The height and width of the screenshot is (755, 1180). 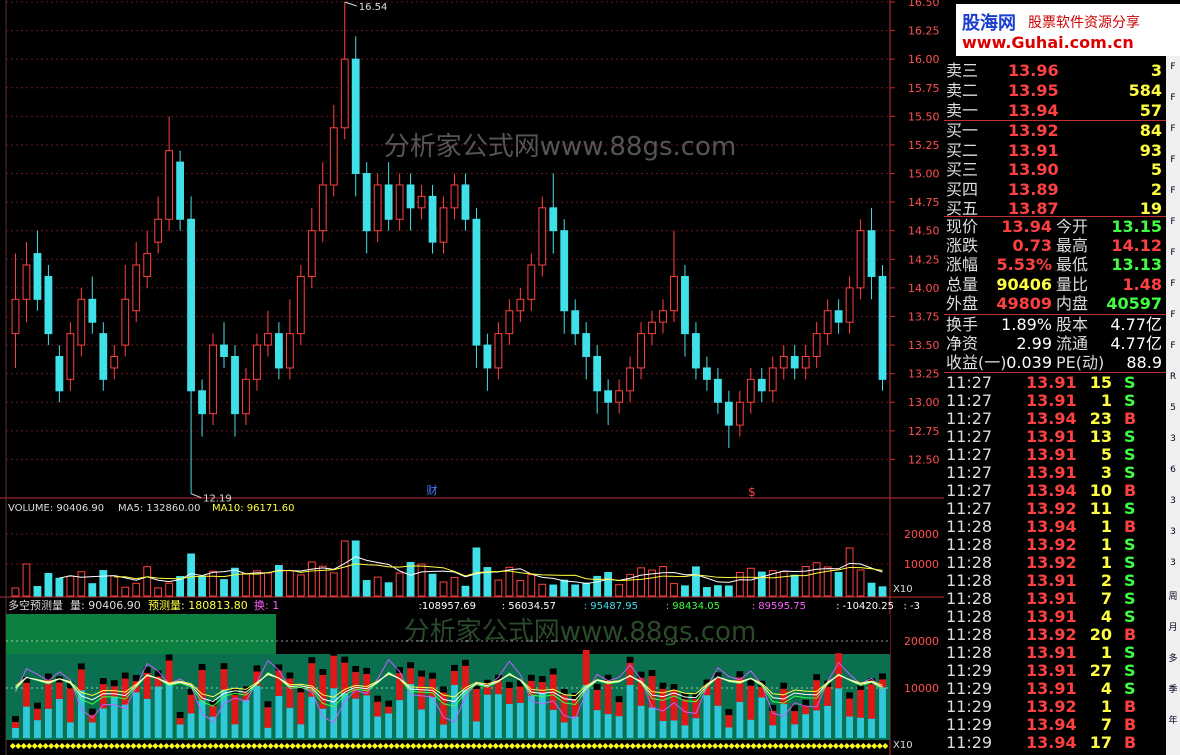 I want to click on sidebar-tool-icon: 月, so click(x=1173, y=626).